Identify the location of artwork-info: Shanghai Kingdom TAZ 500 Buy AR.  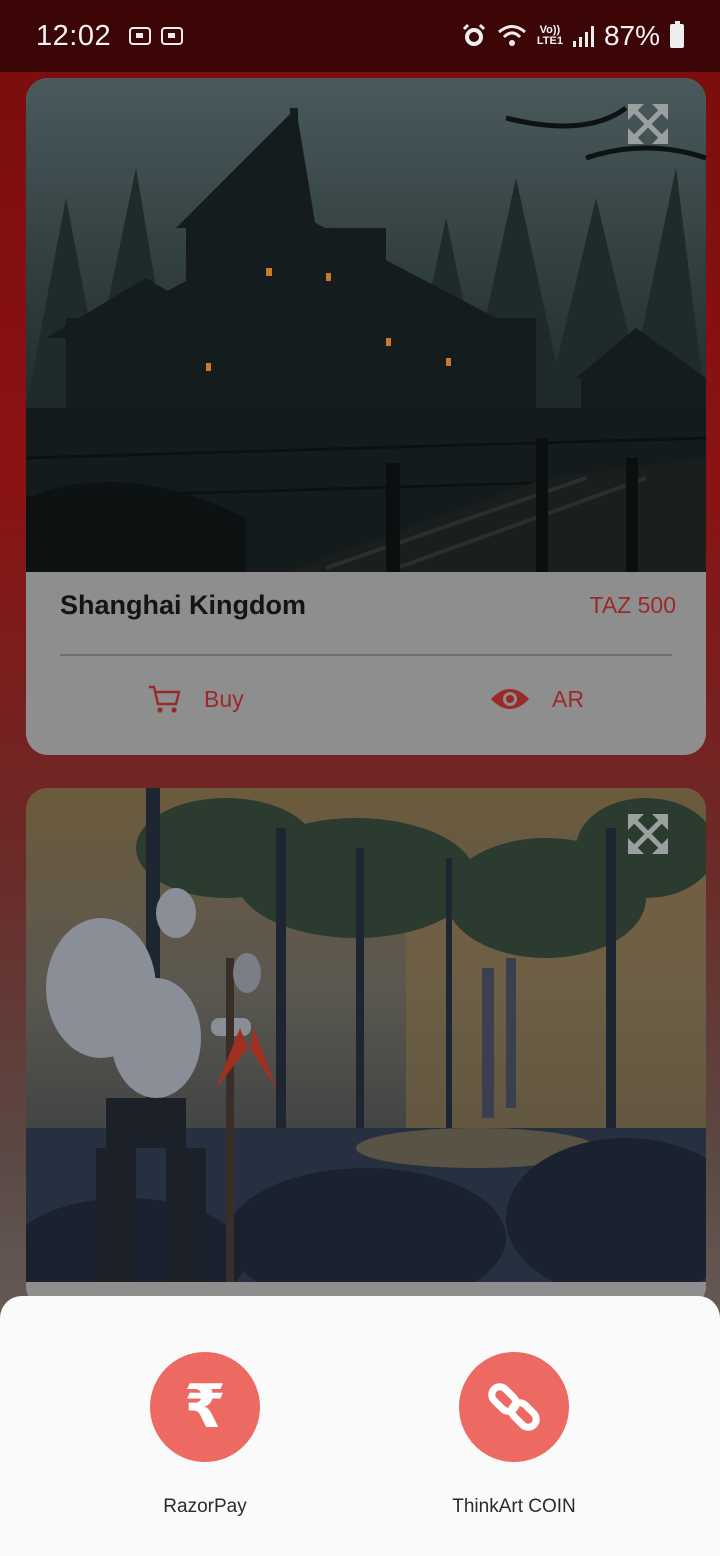
(366, 663).